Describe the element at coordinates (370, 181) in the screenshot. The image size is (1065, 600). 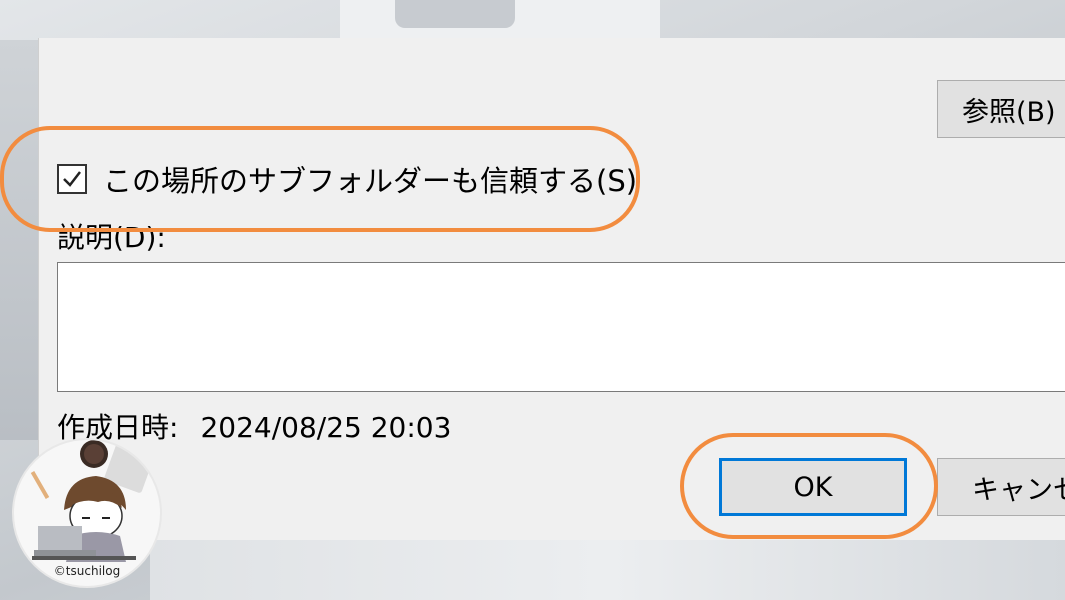
I see `subfolder-checkbox-label: この場所のサブフォルダーも信頼する(S)` at that location.